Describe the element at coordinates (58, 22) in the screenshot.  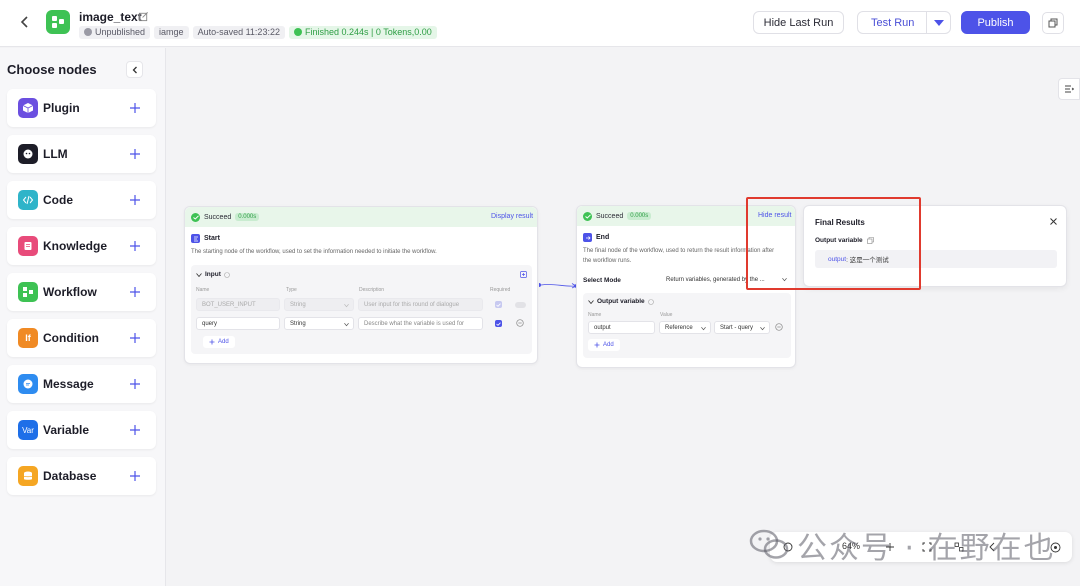
I see `workflow-app-icon` at that location.